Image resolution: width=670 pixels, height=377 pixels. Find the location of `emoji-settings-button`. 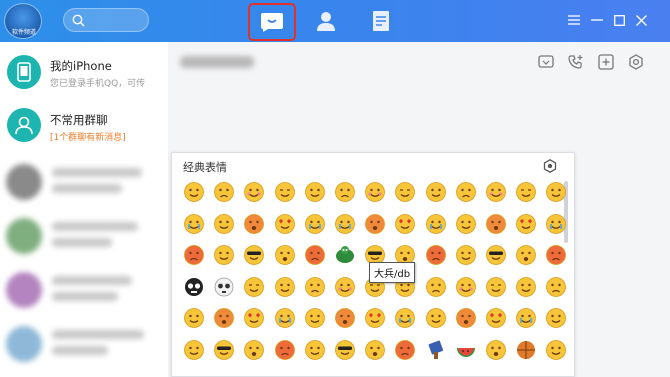

emoji-settings-button is located at coordinates (550, 166).